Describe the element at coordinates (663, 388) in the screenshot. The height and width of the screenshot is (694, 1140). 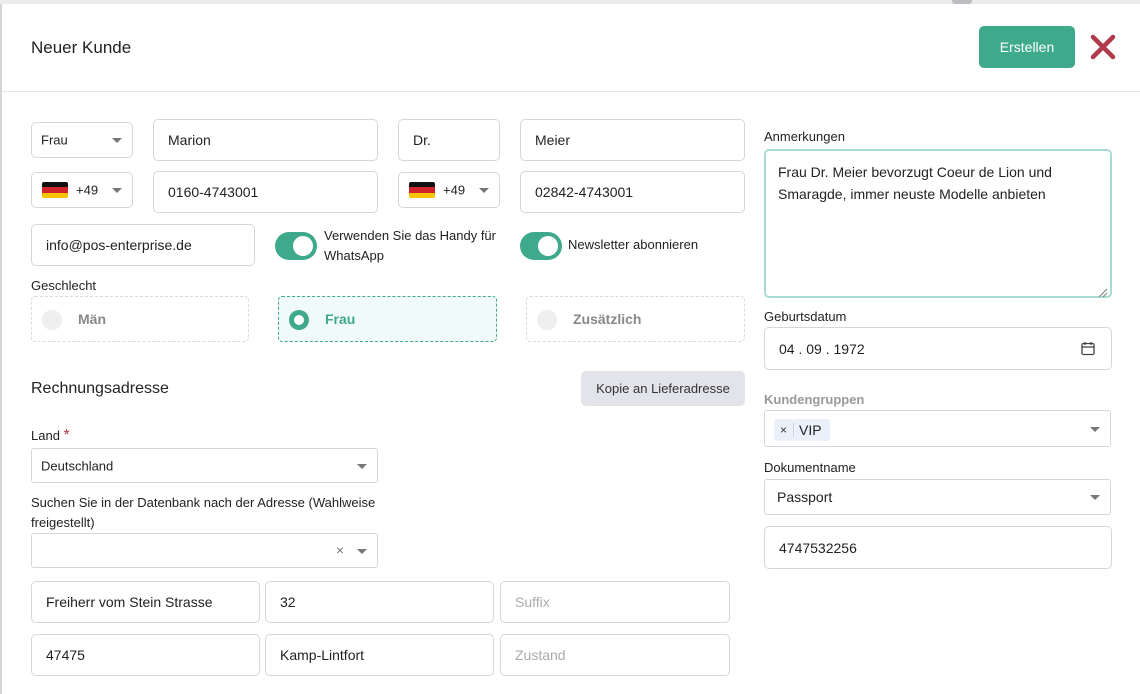
I see `copy-to-shipping-button: Kopie an Lieferadresse` at that location.